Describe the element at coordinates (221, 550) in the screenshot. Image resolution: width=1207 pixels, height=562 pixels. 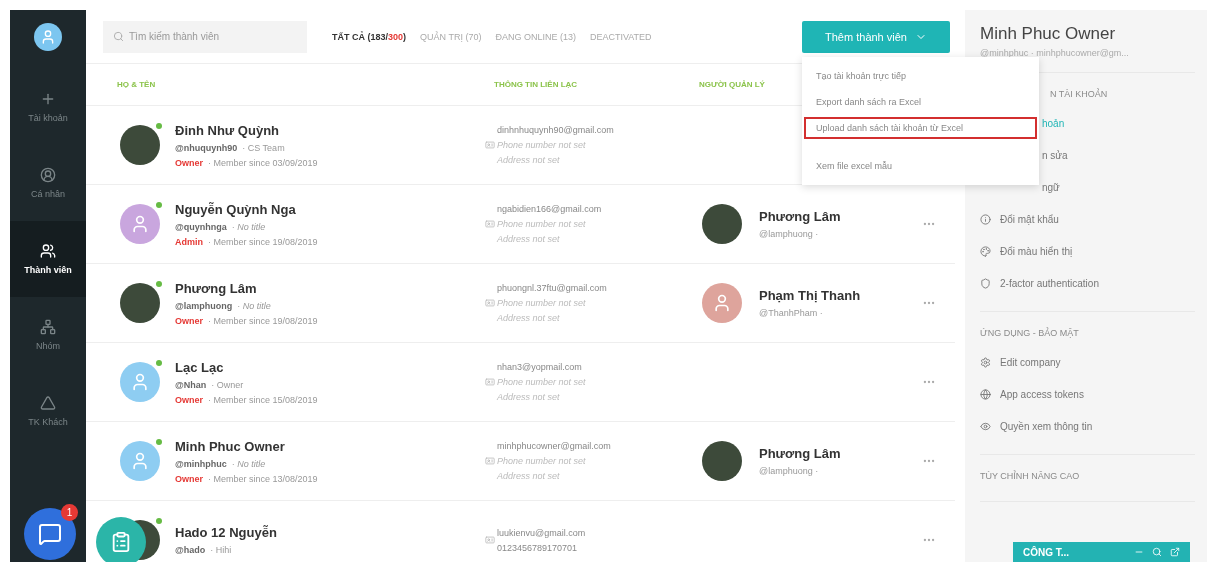
I see `member-title: · Hihi` at that location.